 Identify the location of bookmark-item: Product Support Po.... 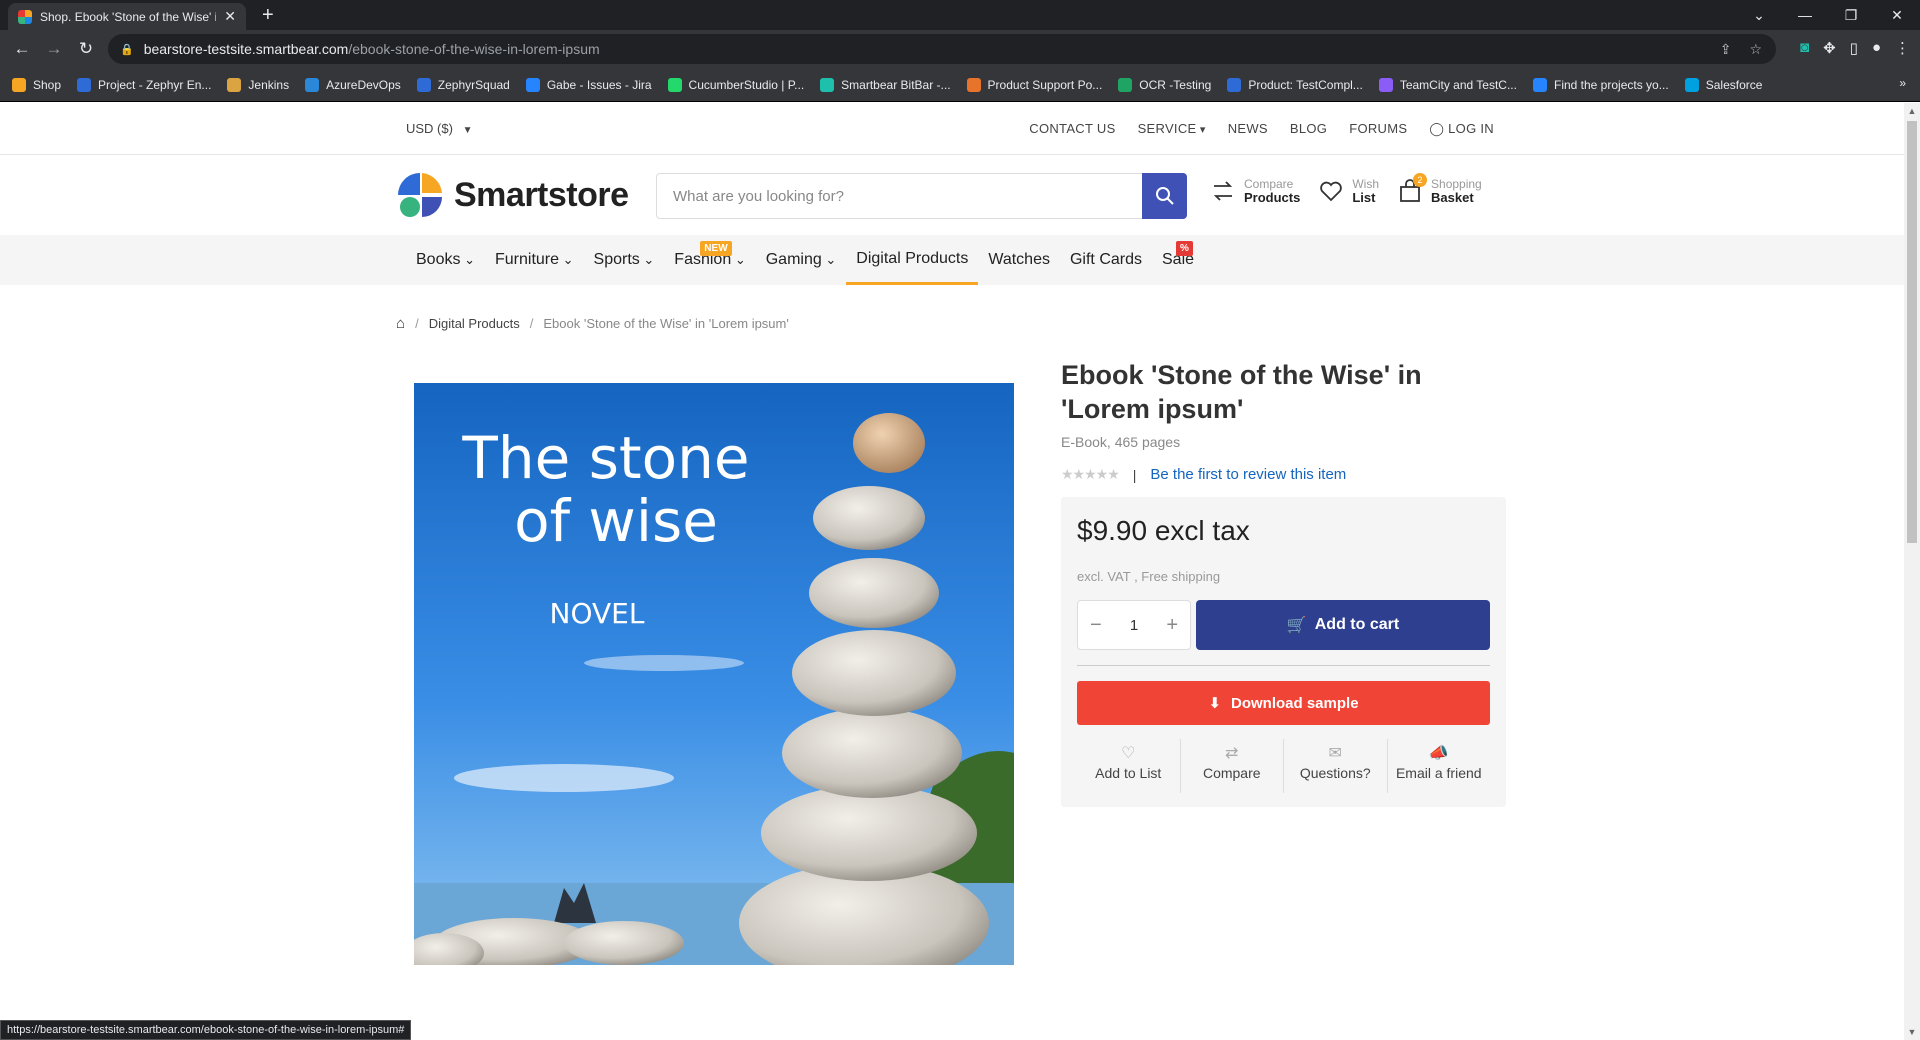
(1034, 84).